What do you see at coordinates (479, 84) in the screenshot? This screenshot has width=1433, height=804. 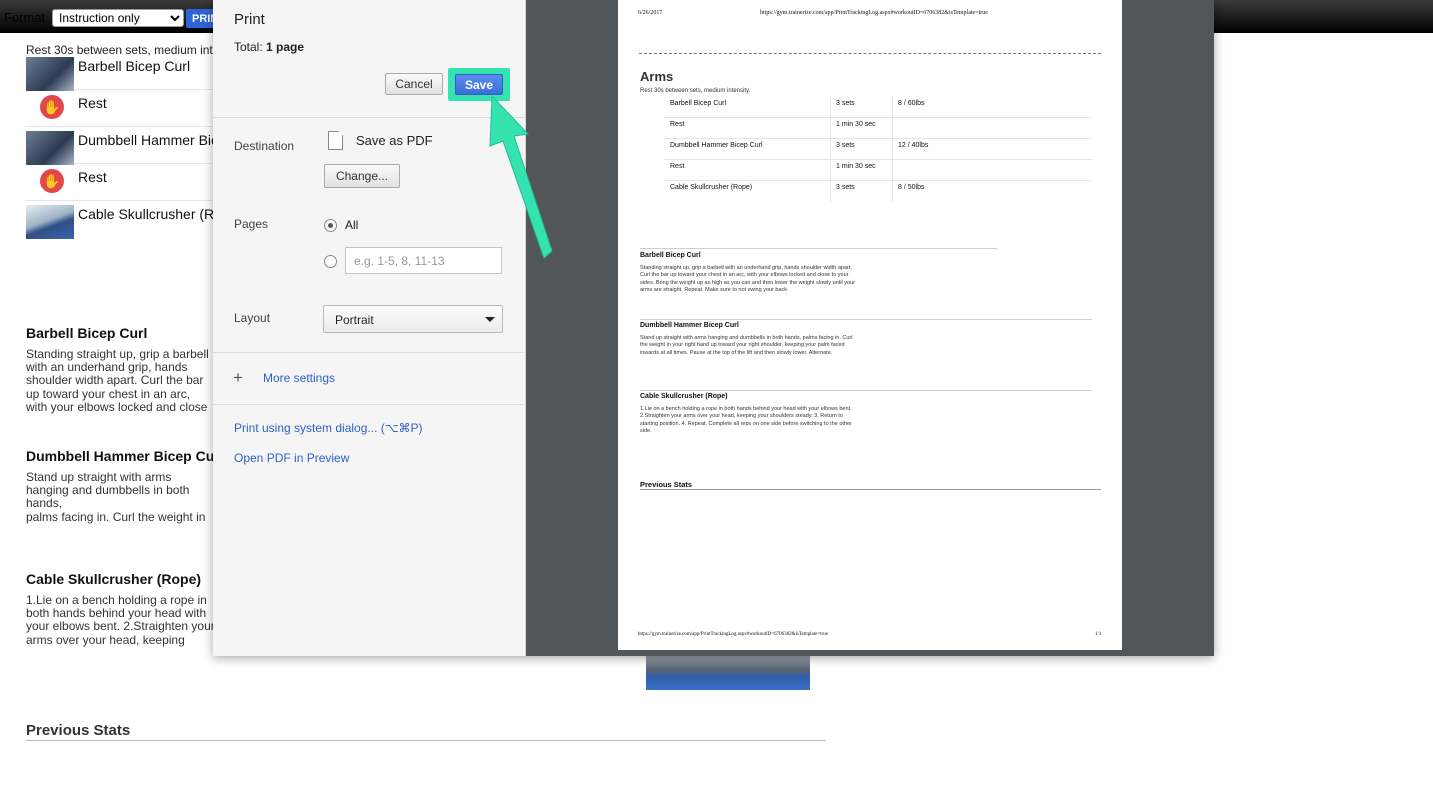 I see `save-button: Save` at bounding box center [479, 84].